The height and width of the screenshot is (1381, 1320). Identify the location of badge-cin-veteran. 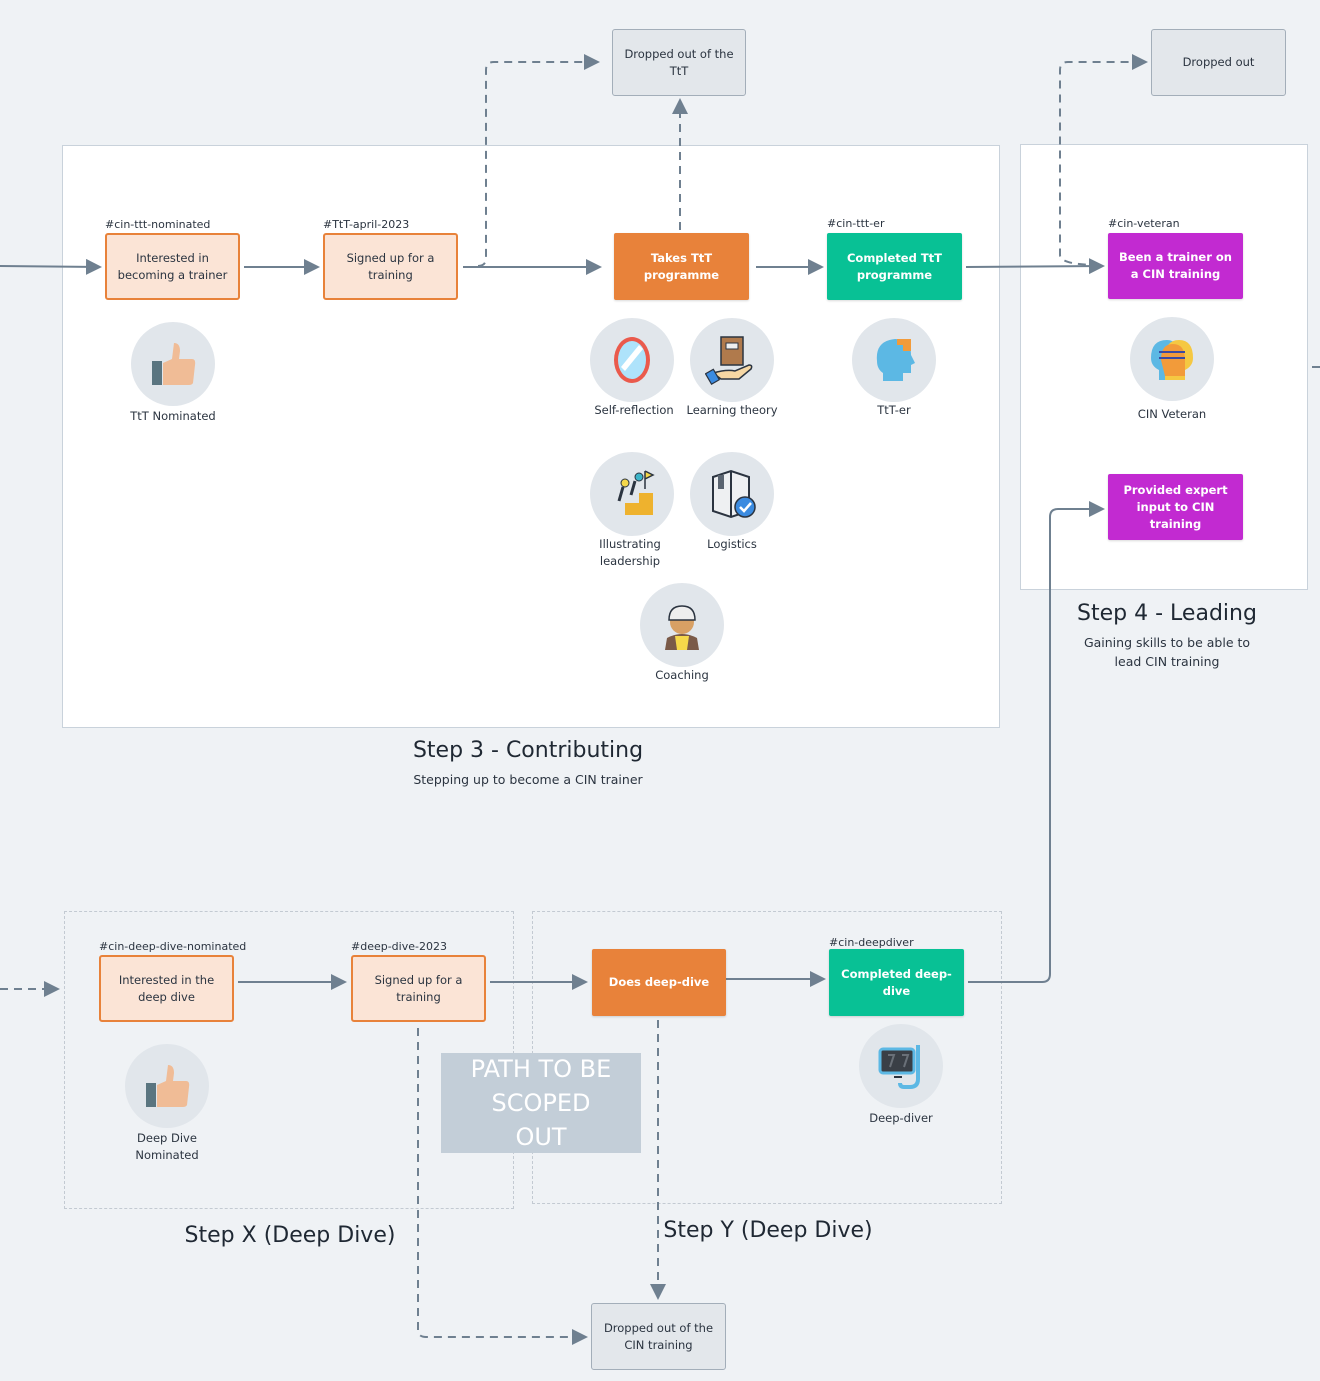
(1172, 359).